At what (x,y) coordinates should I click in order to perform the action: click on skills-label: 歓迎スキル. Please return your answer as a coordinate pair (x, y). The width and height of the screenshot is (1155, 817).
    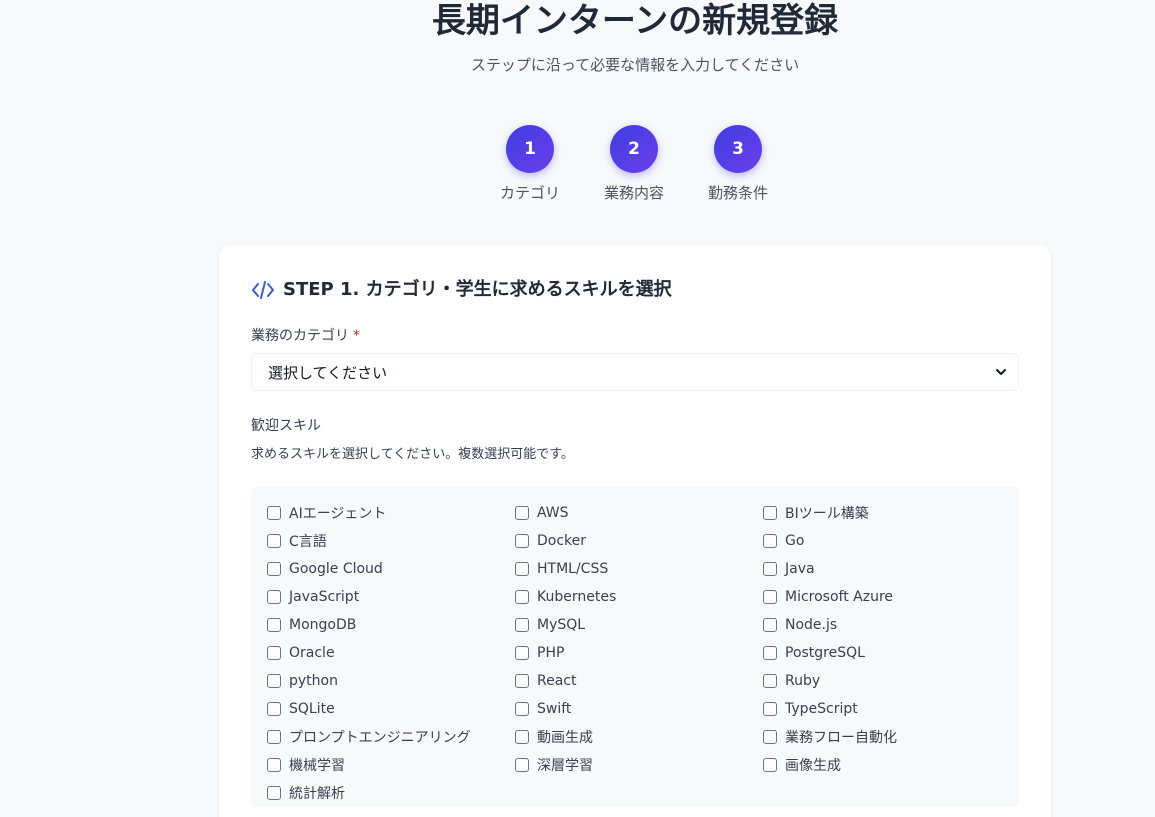
    Looking at the image, I should click on (286, 426).